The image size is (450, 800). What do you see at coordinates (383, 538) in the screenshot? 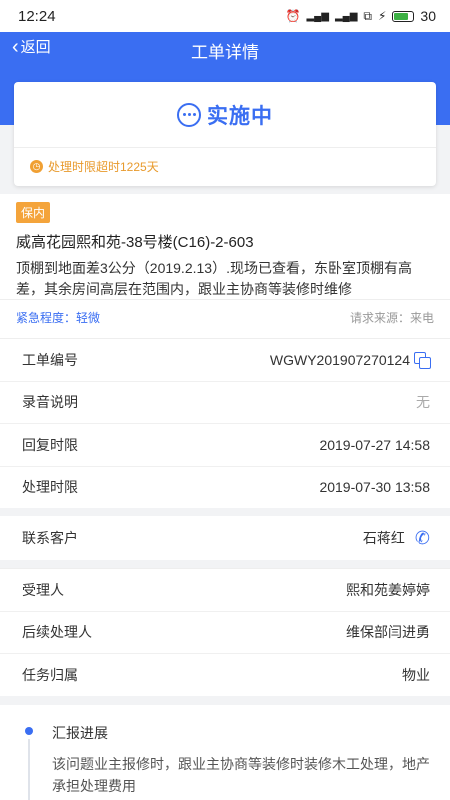
I see `customer-name: 石蒋红` at bounding box center [383, 538].